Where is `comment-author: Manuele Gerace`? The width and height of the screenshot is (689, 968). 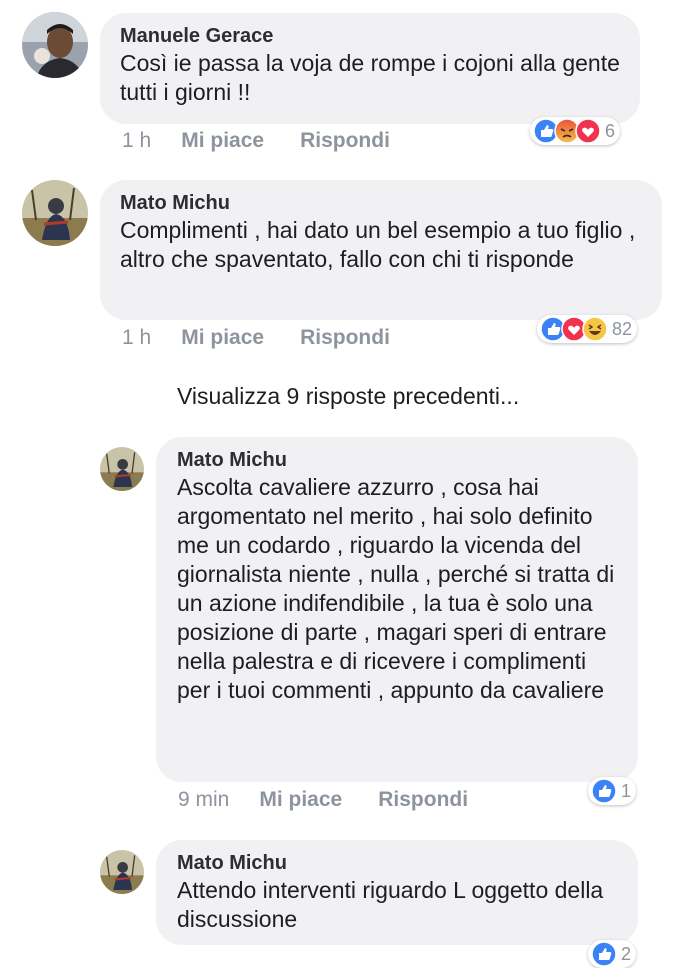 comment-author: Manuele Gerace is located at coordinates (371, 36).